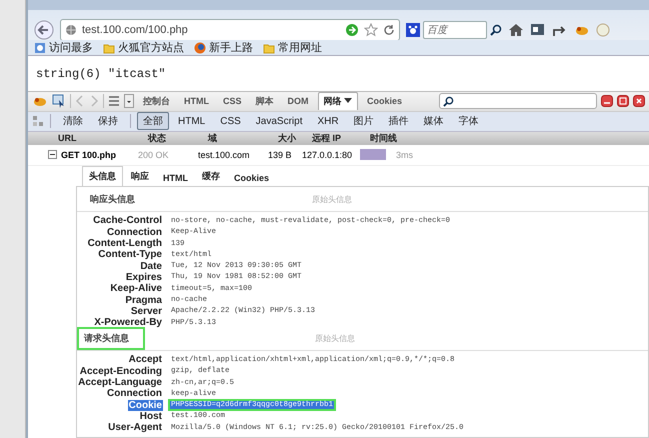 Image resolution: width=649 pixels, height=438 pixels. What do you see at coordinates (102, 176) in the screenshot?
I see `detail-tab: 头信息` at bounding box center [102, 176].